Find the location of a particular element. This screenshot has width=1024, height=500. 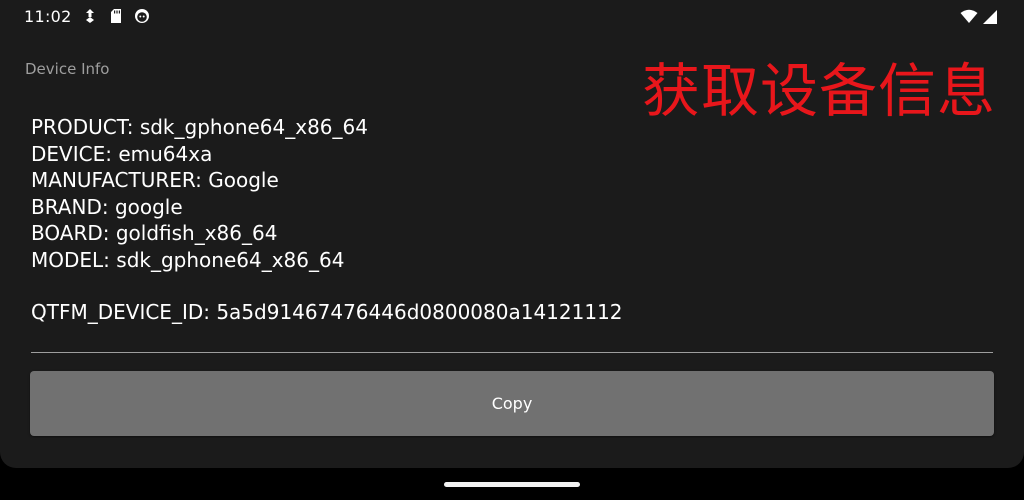

face-icon is located at coordinates (142, 16).